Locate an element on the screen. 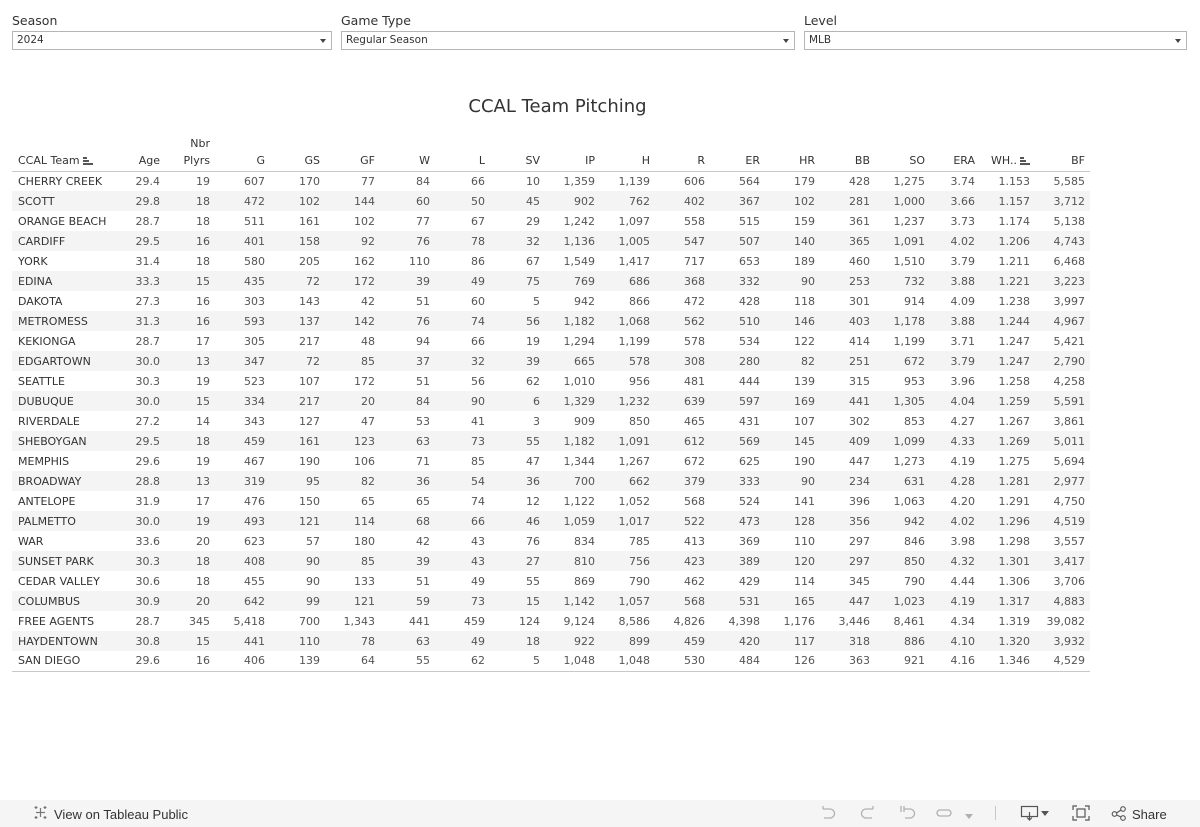  stat-cell: 465 is located at coordinates (694, 421).